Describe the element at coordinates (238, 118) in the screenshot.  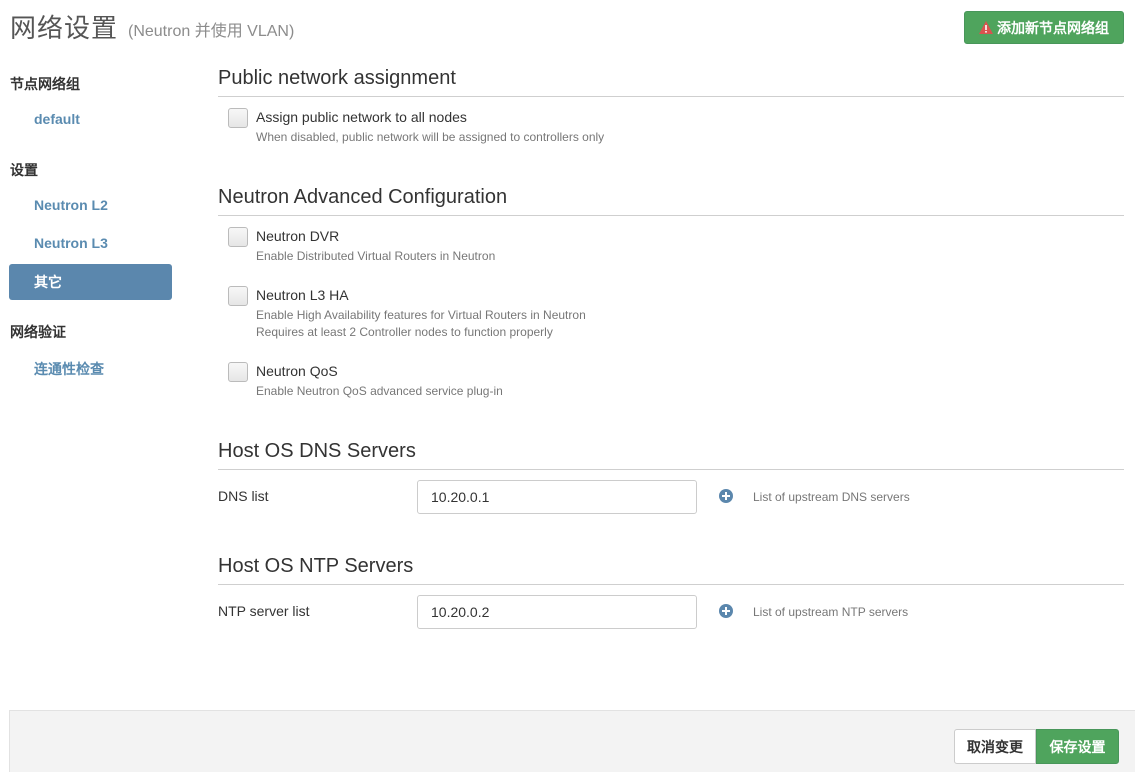
I see `assign-public-network-checkbox` at that location.